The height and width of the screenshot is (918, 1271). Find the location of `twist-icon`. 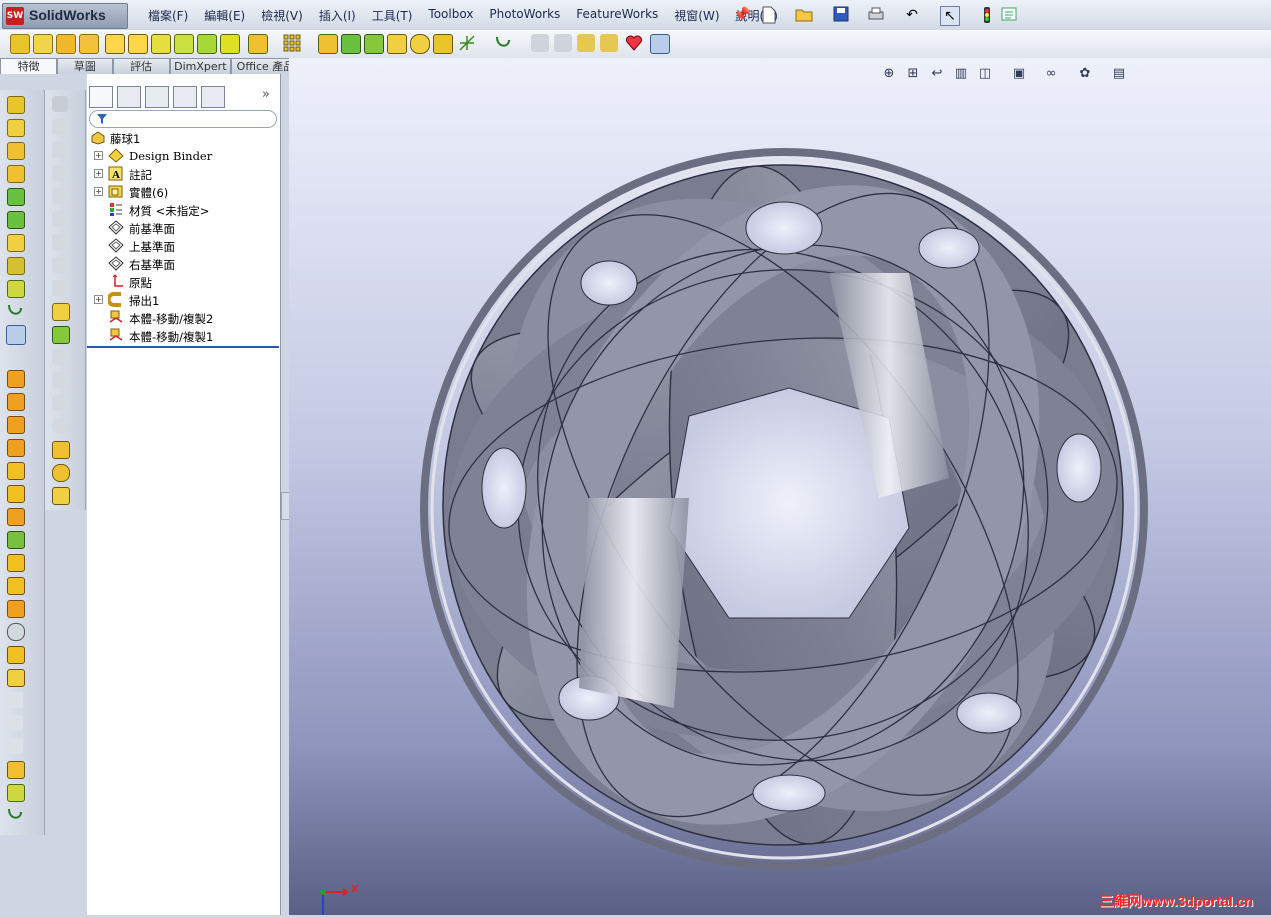

twist-icon is located at coordinates (60, 265).